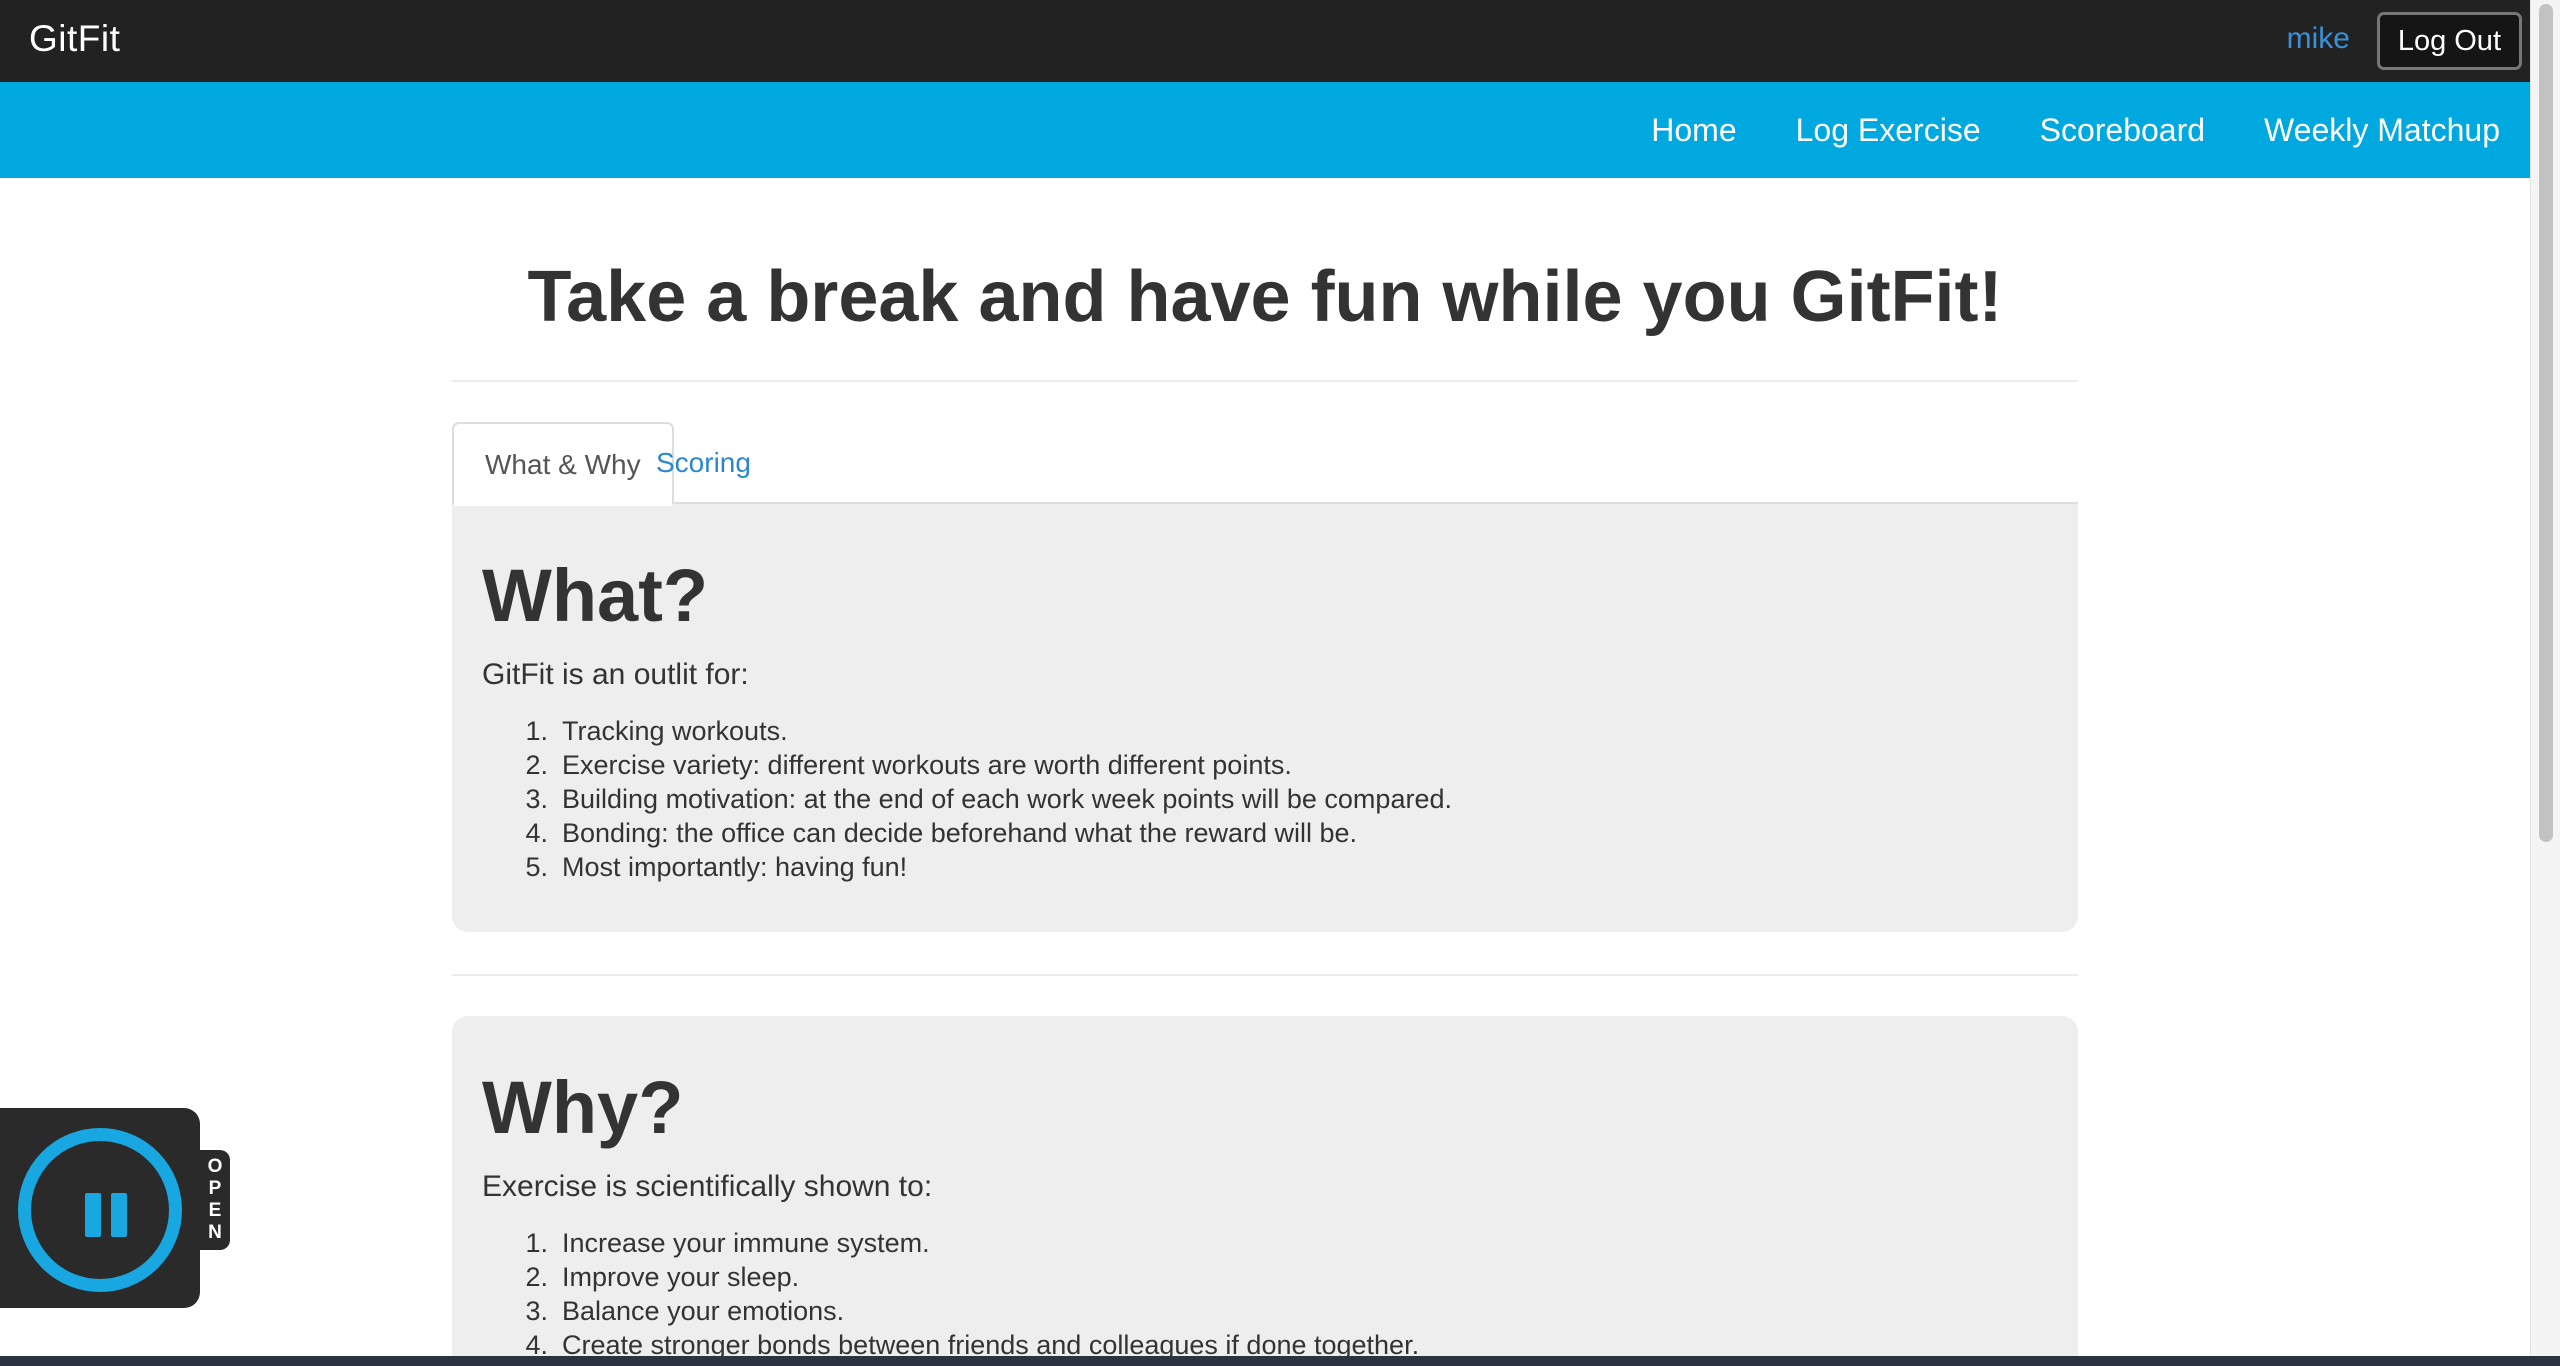  What do you see at coordinates (685, 1311) in the screenshot?
I see `list-item: 3. Balance your emotions.` at bounding box center [685, 1311].